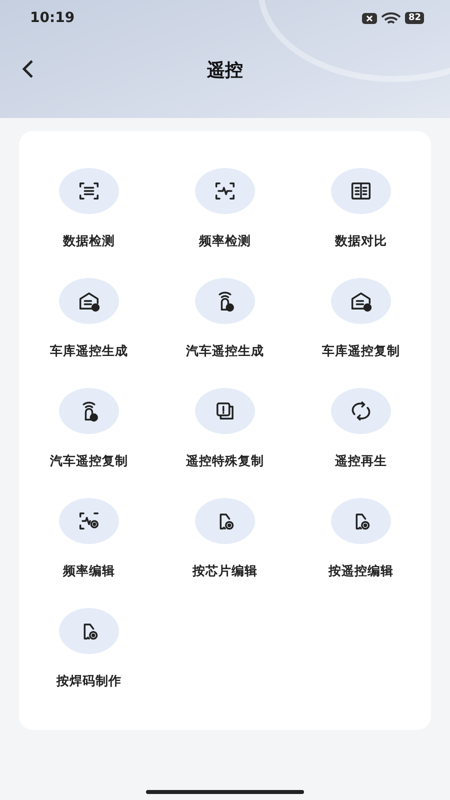 This screenshot has width=450, height=800. What do you see at coordinates (225, 429) in the screenshot?
I see `function-button: 遥控特殊复制` at bounding box center [225, 429].